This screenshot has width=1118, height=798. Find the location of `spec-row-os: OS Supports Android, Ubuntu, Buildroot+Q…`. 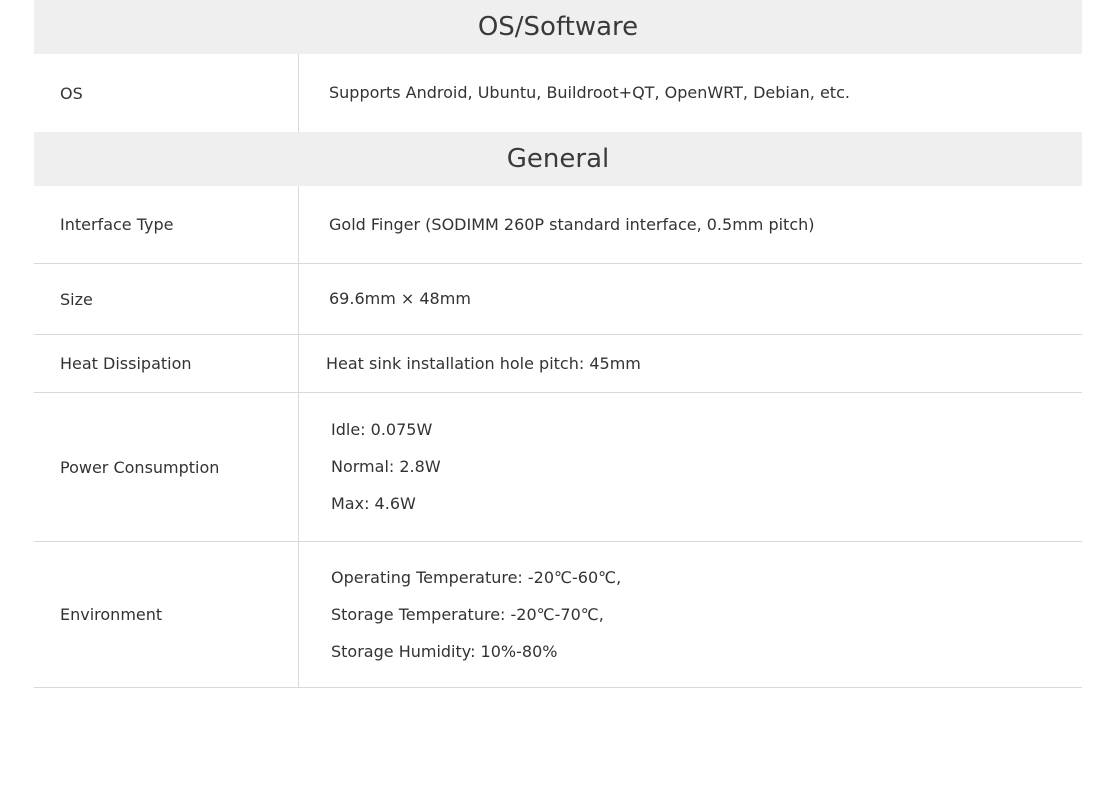

spec-row-os: OS Supports Android, Ubuntu, Buildroot+Q… is located at coordinates (558, 93).